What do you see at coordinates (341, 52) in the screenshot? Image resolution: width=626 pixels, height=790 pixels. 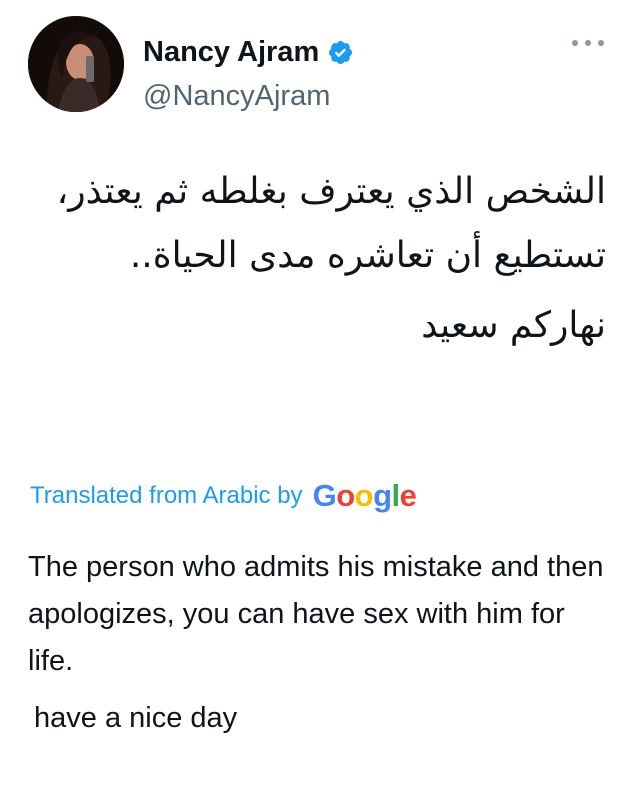 I see `verified-badge-icon` at bounding box center [341, 52].